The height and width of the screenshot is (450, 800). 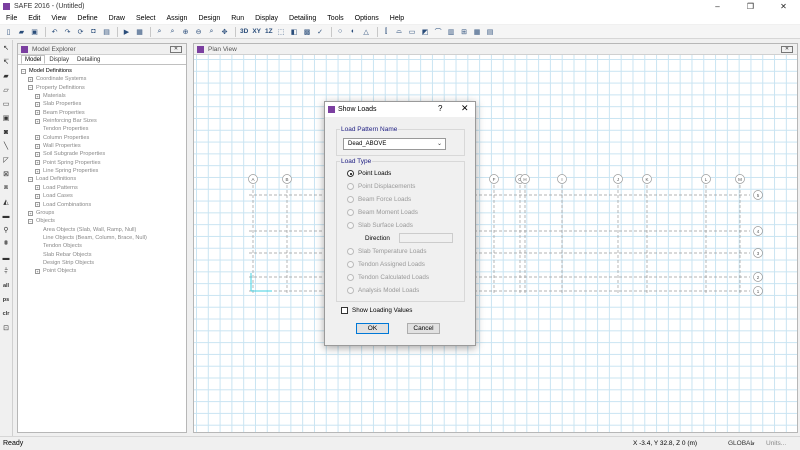 What do you see at coordinates (6, 272) in the screenshot?
I see `grid-icon: ⫩` at bounding box center [6, 272].